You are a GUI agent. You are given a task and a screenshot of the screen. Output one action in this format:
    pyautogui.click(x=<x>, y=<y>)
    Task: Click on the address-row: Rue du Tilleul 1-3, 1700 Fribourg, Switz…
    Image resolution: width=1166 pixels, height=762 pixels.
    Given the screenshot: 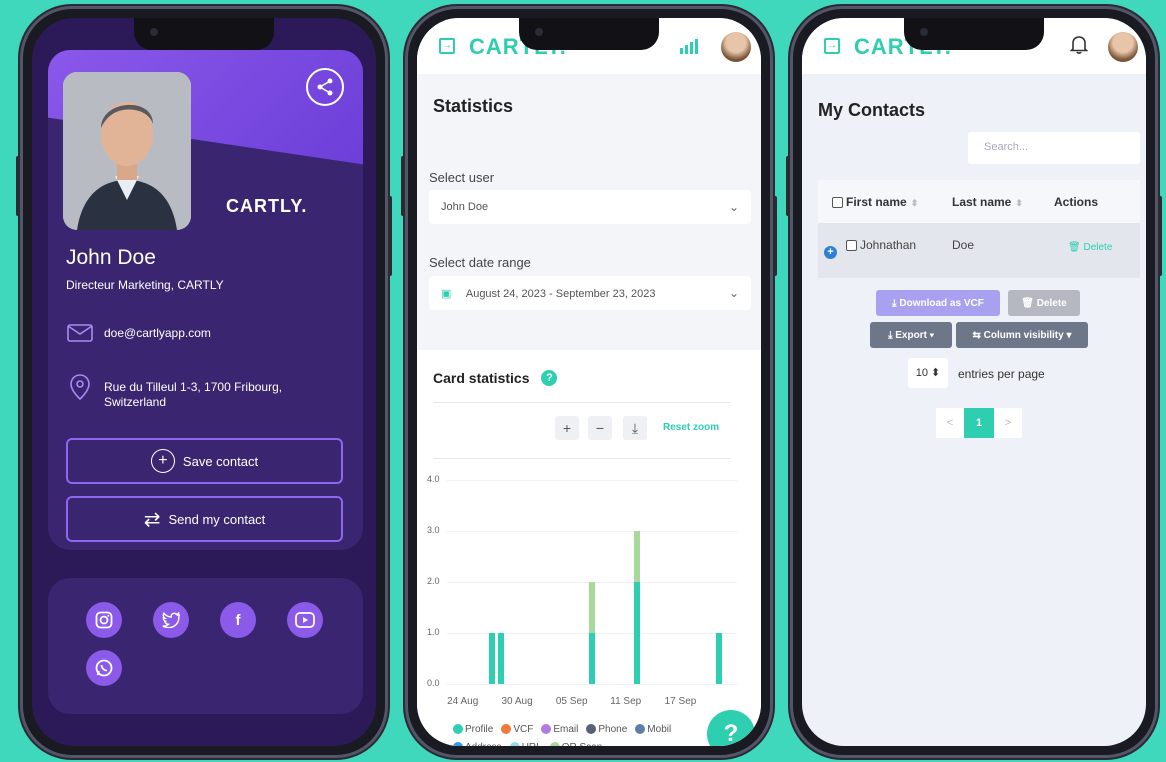 What is the action you would take?
    pyautogui.click(x=174, y=392)
    